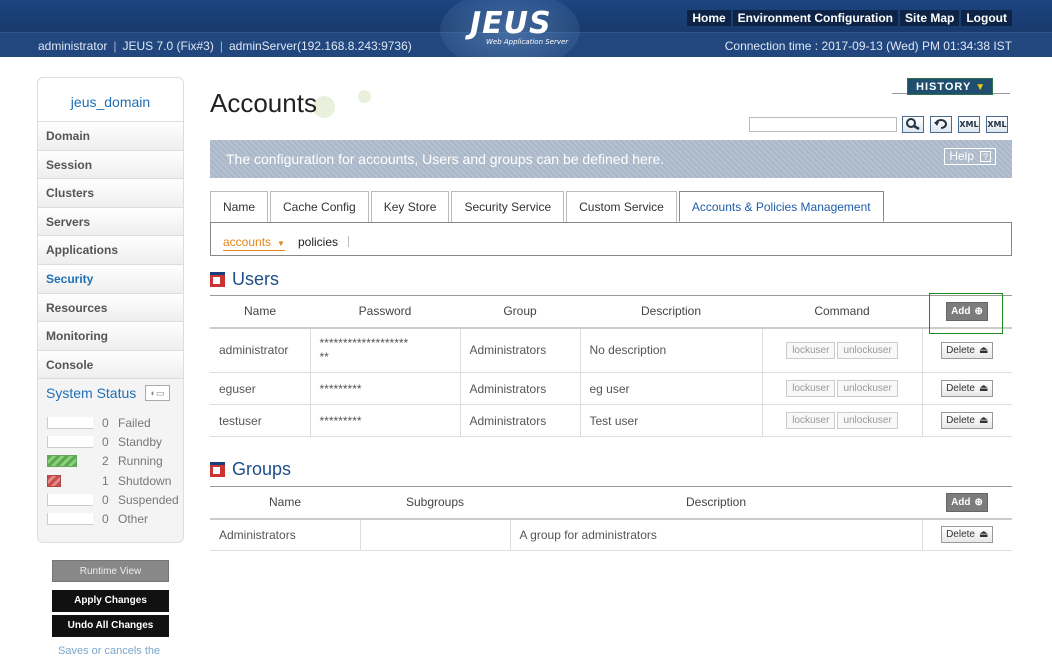 This screenshot has width=1052, height=657. What do you see at coordinates (110, 222) in the screenshot?
I see `sidebar-item-servers: Servers` at bounding box center [110, 222].